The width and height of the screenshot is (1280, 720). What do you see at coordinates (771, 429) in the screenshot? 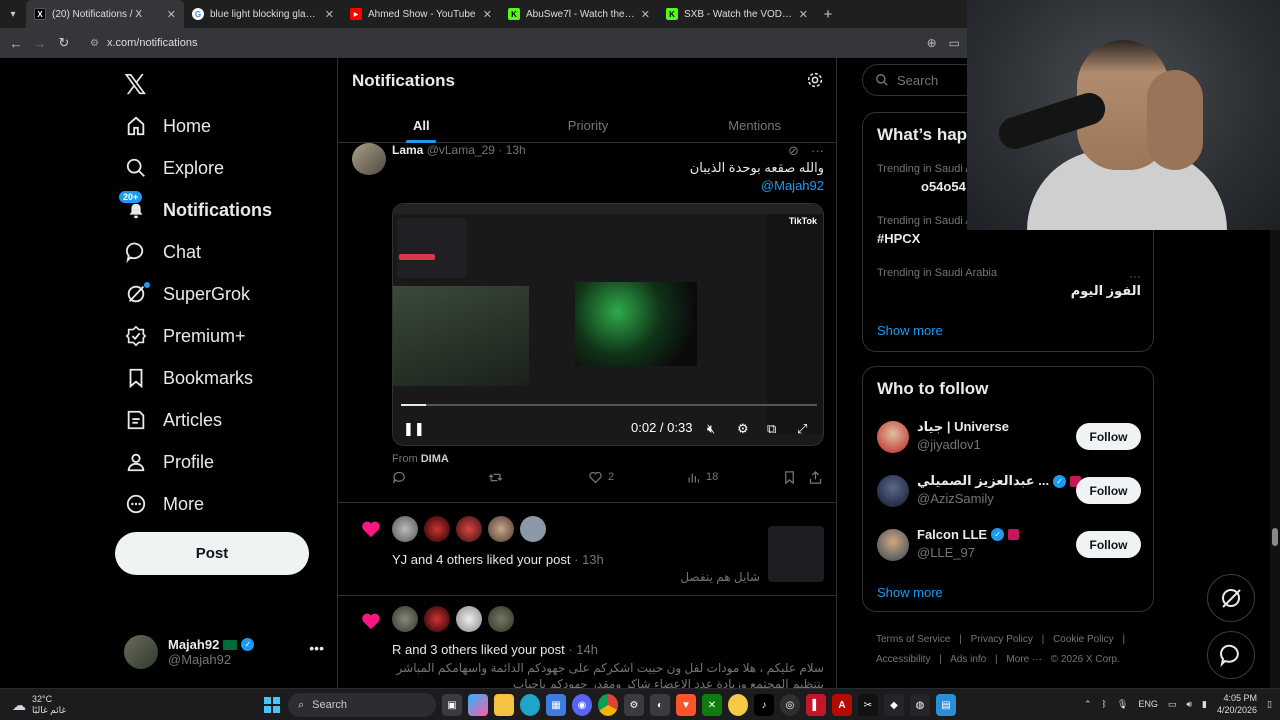
I see `pip-icon: ⧉` at bounding box center [771, 429].